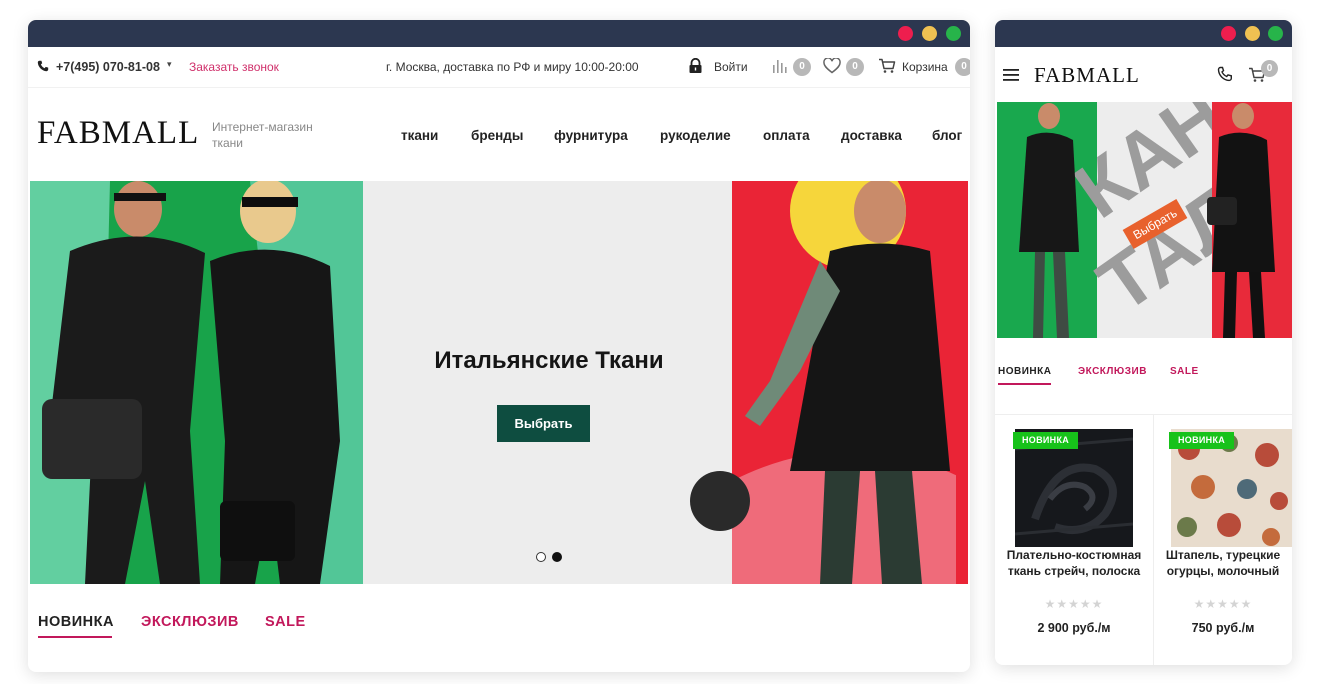 The height and width of the screenshot is (684, 1320). I want to click on mobile-close-button, so click(1228, 33).